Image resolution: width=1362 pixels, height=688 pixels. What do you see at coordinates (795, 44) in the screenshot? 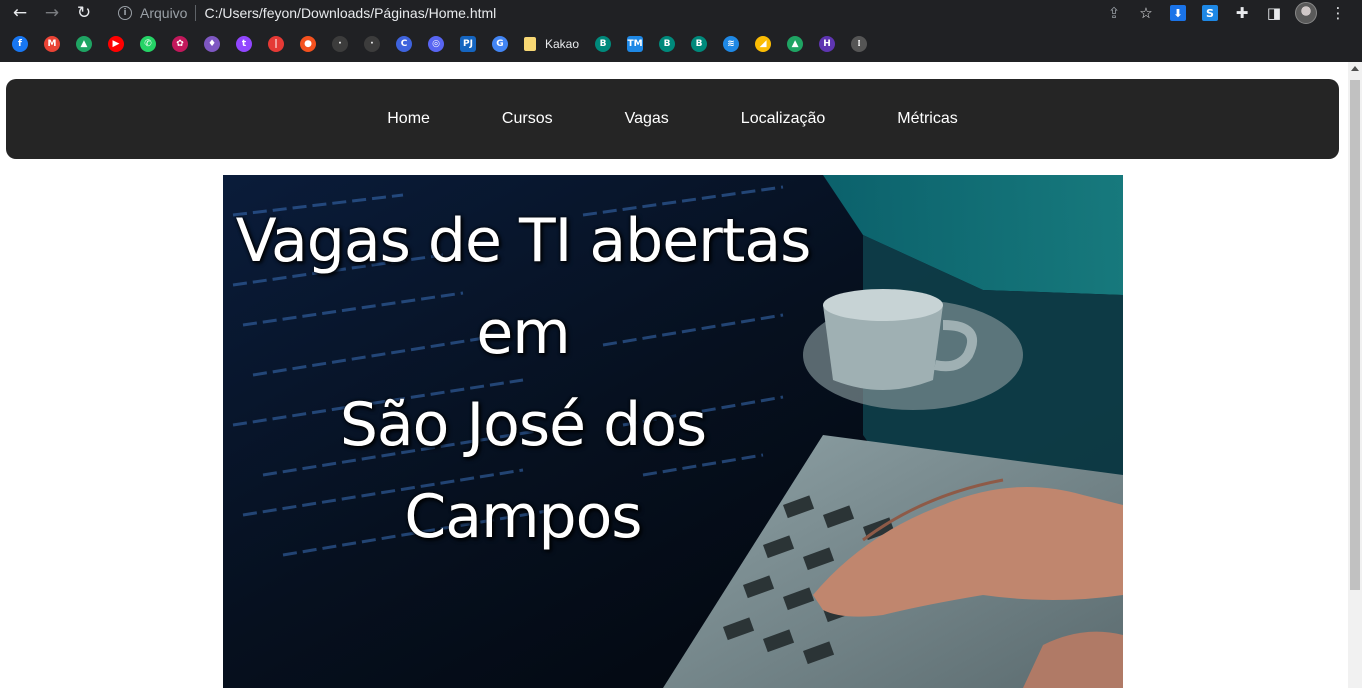
I see `bookmark-drive-2-icon: ▲` at bounding box center [795, 44].